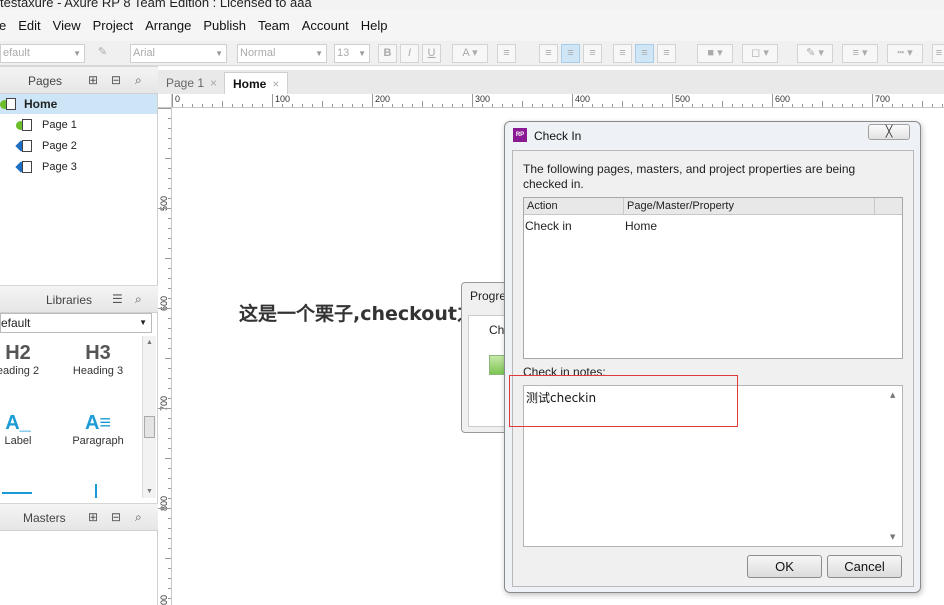  I want to click on widget-label: Label, so click(18, 441).